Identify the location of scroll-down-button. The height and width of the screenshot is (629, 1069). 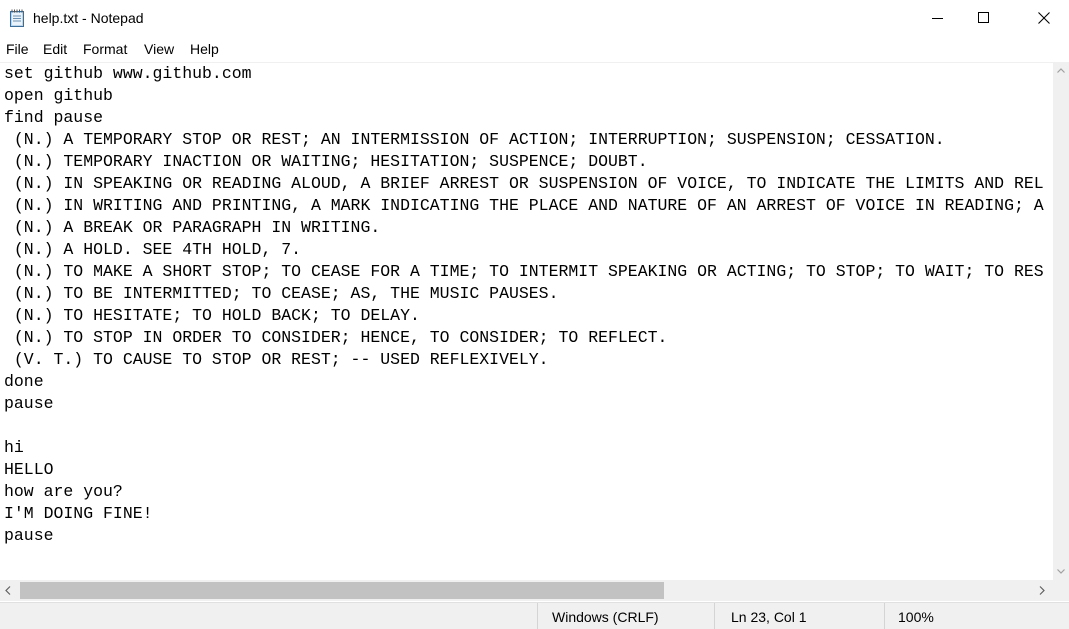
(1061, 571).